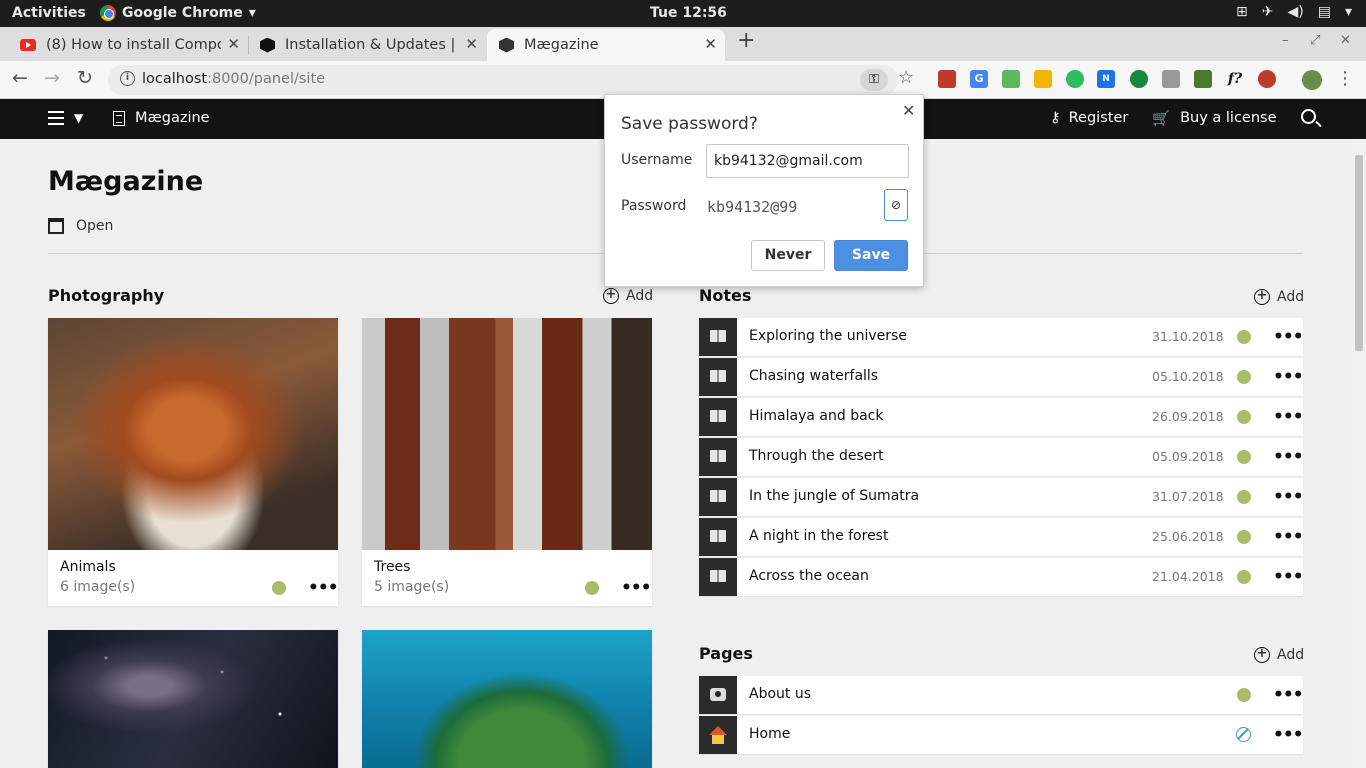 Image resolution: width=1366 pixels, height=768 pixels. What do you see at coordinates (1075, 79) in the screenshot?
I see `extension-evernote-icon` at bounding box center [1075, 79].